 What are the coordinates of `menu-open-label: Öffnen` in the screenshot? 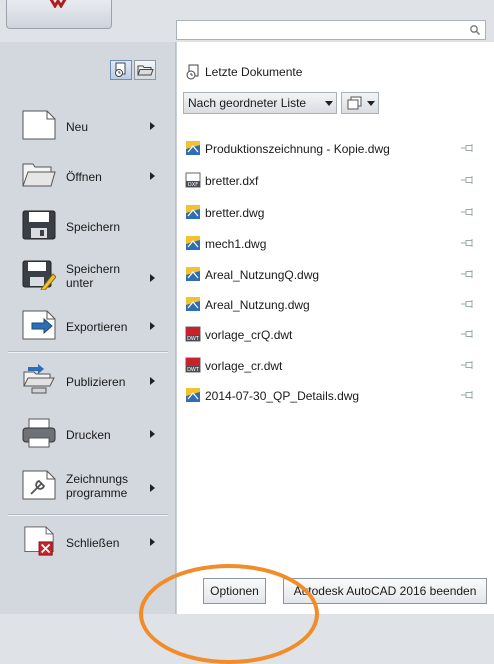 It's located at (84, 177).